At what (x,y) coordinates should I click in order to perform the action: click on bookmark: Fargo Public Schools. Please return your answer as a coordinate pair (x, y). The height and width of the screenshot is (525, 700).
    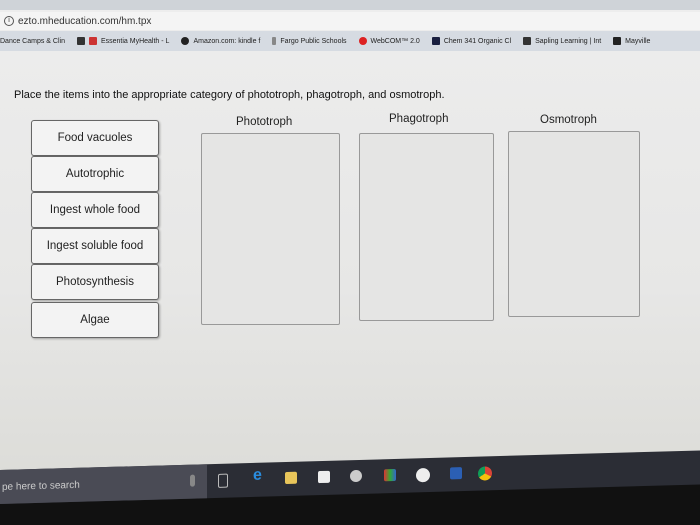
    Looking at the image, I should click on (309, 41).